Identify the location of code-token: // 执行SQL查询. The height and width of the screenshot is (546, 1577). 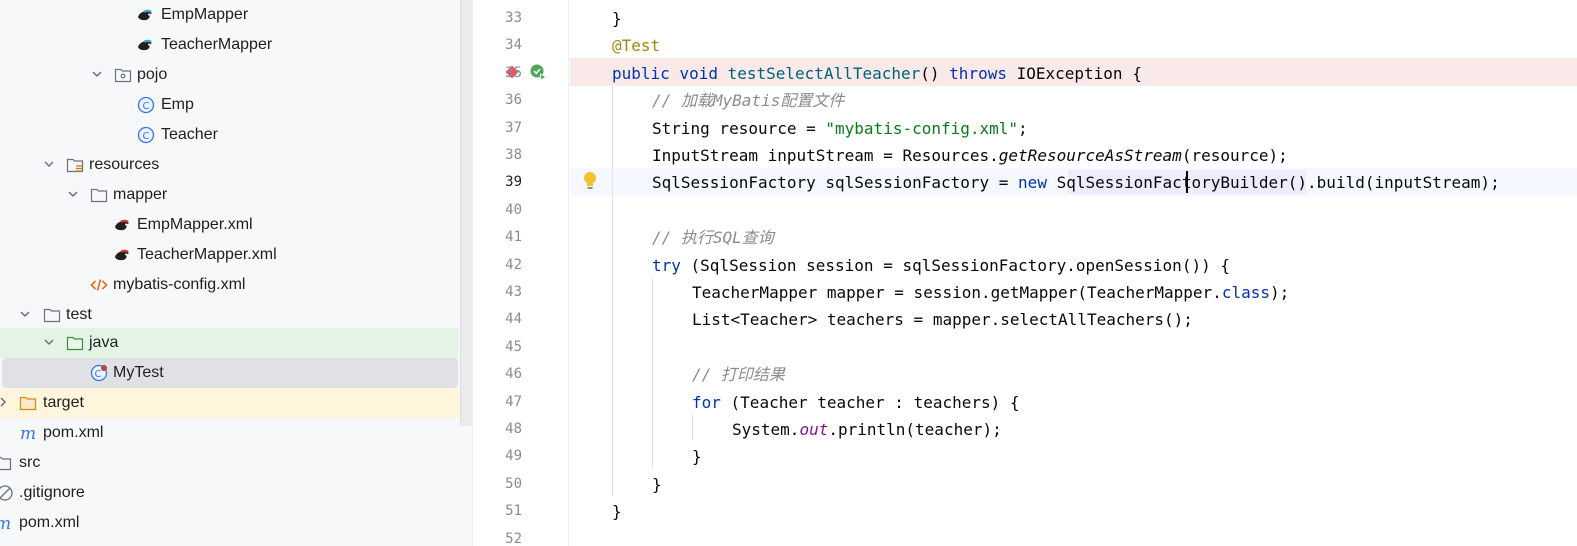
(713, 238).